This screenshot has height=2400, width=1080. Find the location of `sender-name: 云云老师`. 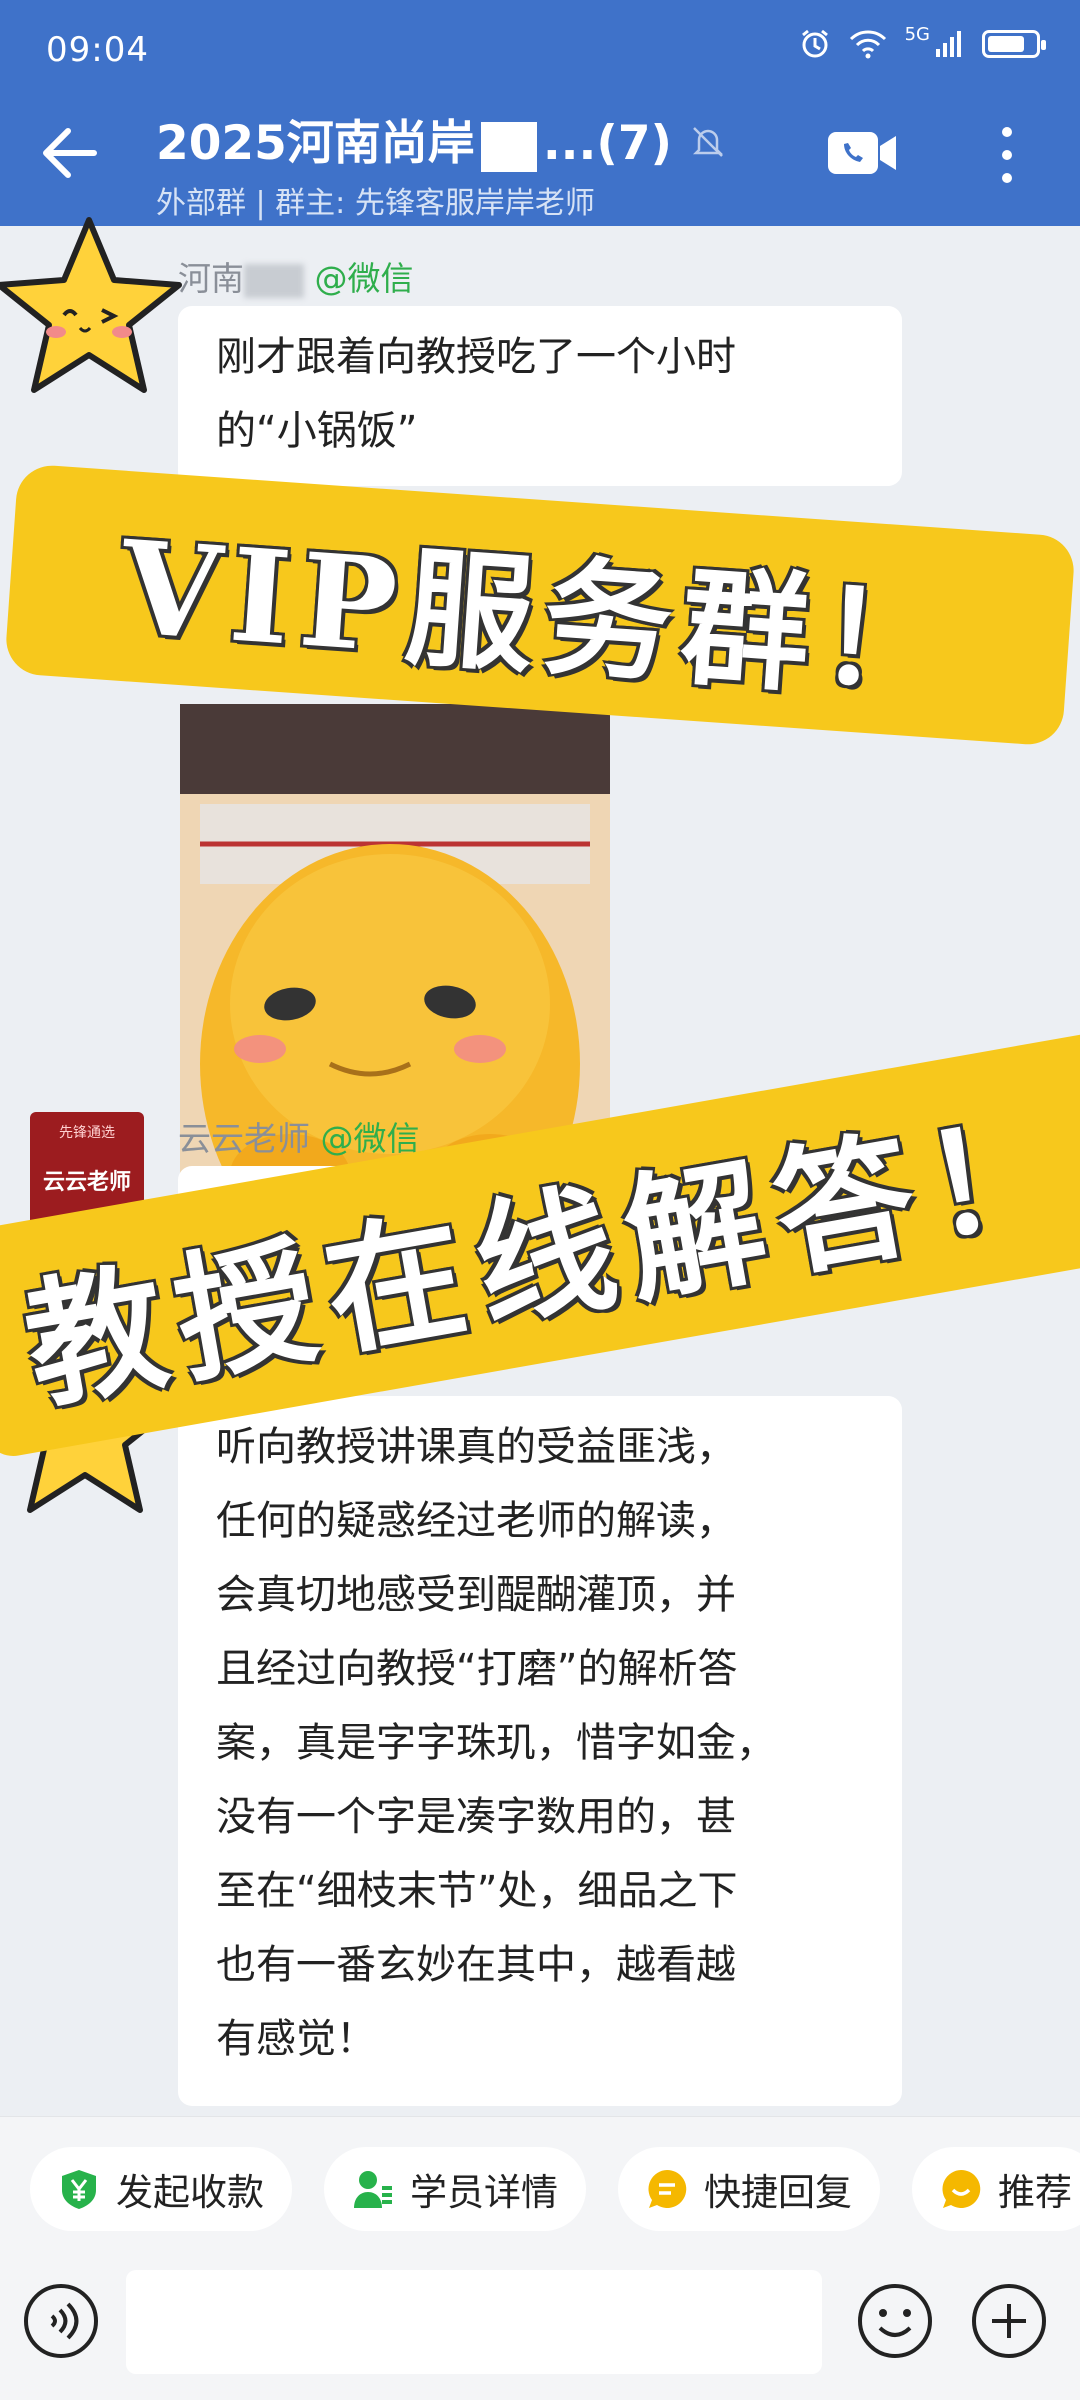

sender-name: 云云老师 is located at coordinates (244, 1138).